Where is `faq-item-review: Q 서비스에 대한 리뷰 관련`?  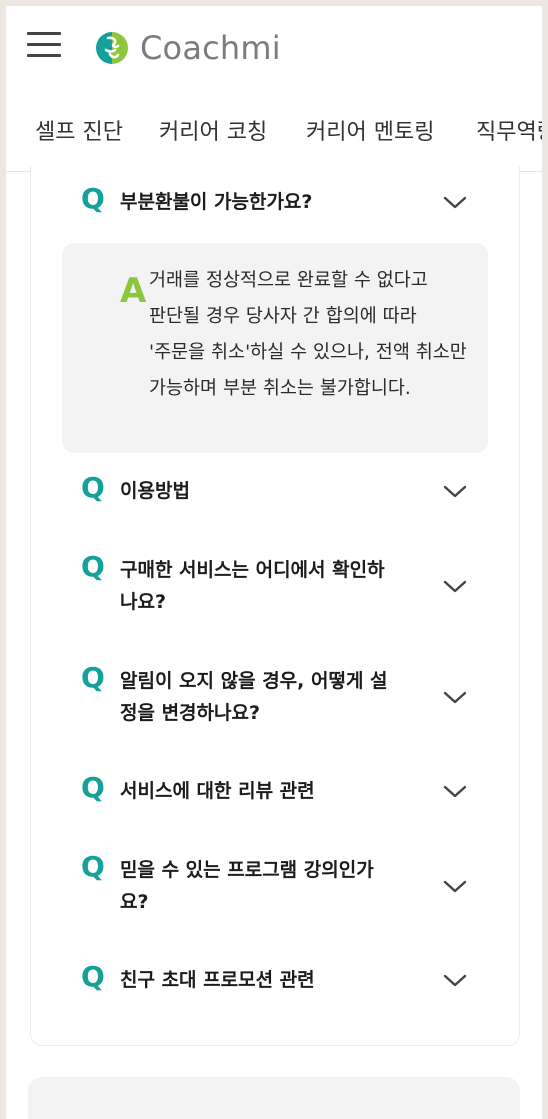 faq-item-review: Q 서비스에 대한 리뷰 관련 is located at coordinates (275, 791).